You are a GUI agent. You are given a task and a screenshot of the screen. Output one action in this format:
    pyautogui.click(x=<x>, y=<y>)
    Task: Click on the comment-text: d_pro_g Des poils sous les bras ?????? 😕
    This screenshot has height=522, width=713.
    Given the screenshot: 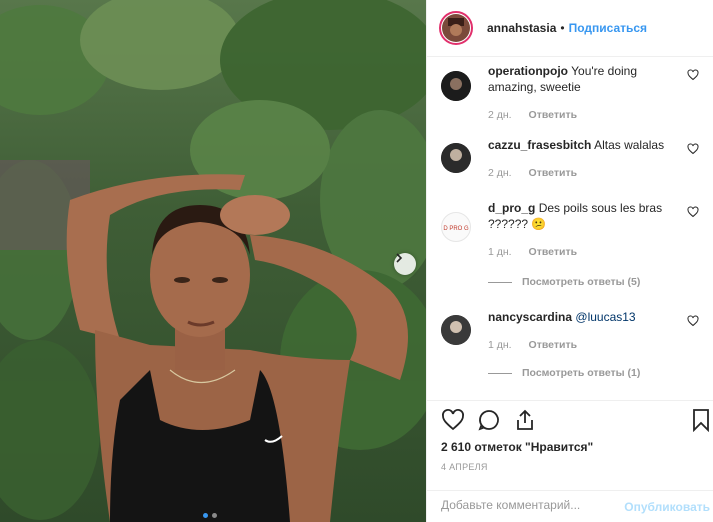 What is the action you would take?
    pyautogui.click(x=588, y=216)
    